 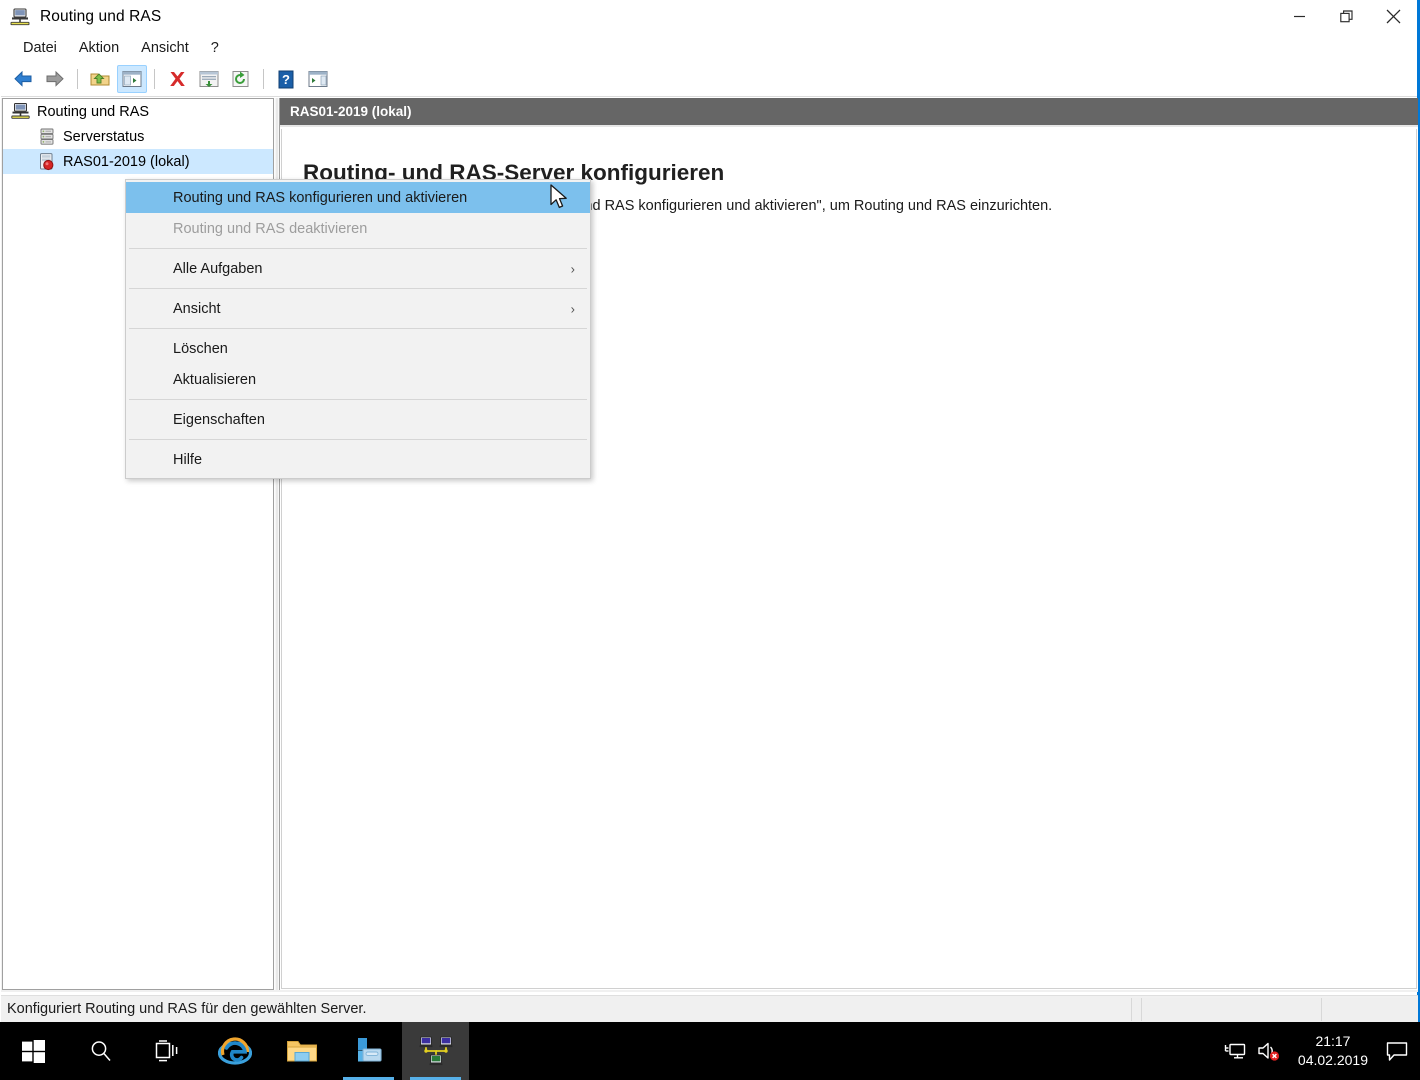 I want to click on back-button, so click(x=23, y=79).